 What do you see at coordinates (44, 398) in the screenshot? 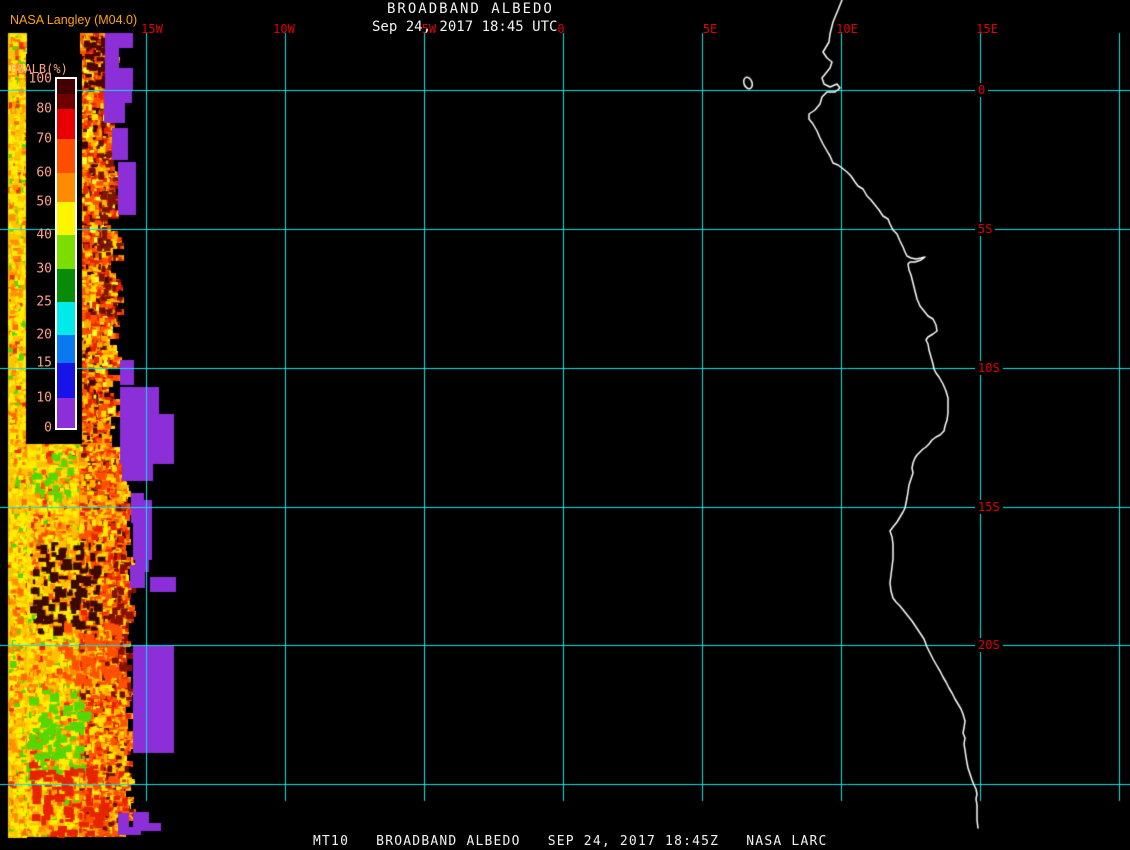
I see `colorbar-tick-10: 10` at bounding box center [44, 398].